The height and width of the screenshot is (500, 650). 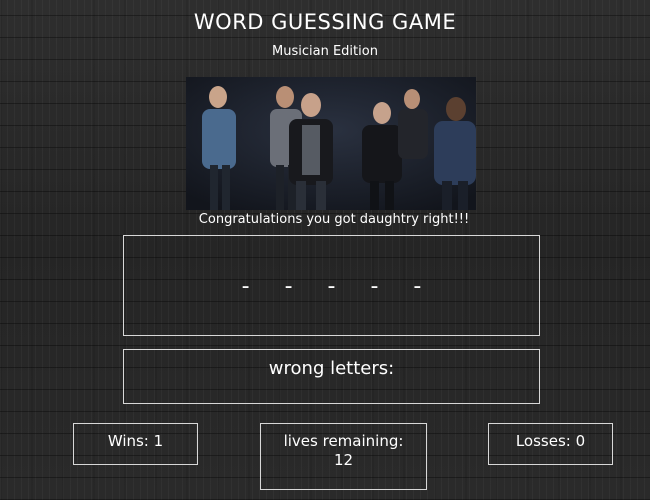 What do you see at coordinates (343, 460) in the screenshot?
I see `lives-value: 12` at bounding box center [343, 460].